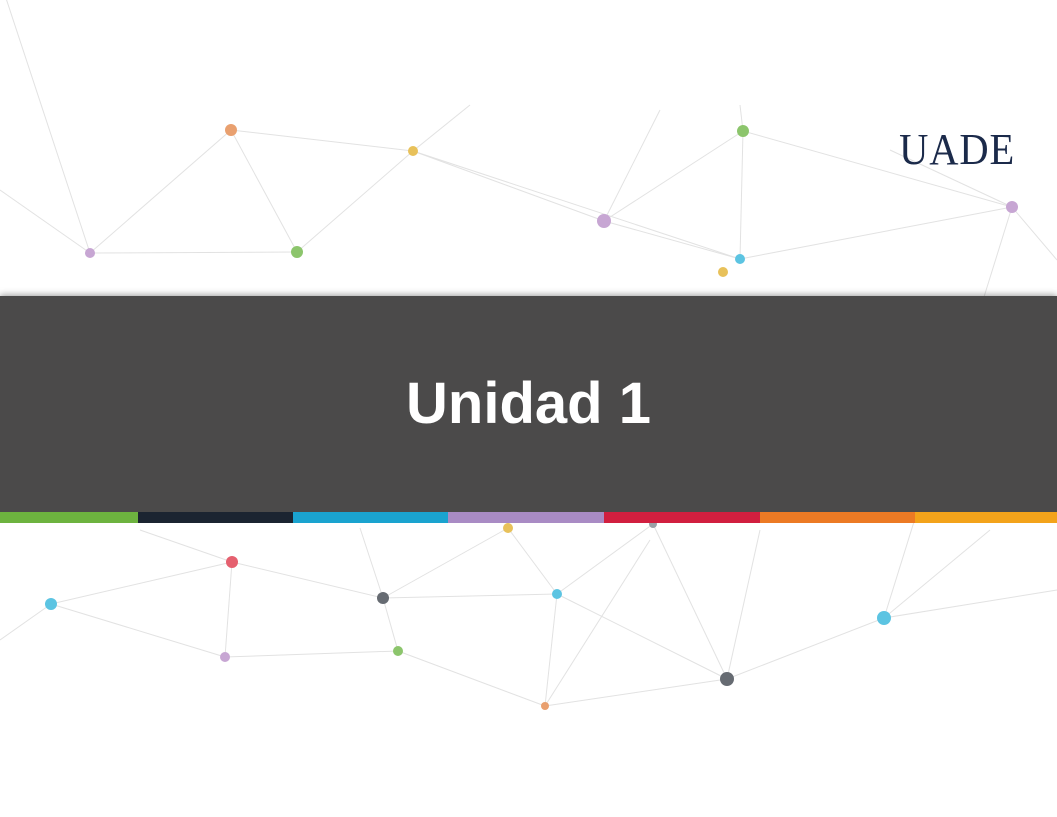 The width and height of the screenshot is (1057, 817). I want to click on color-stripe, so click(528, 517).